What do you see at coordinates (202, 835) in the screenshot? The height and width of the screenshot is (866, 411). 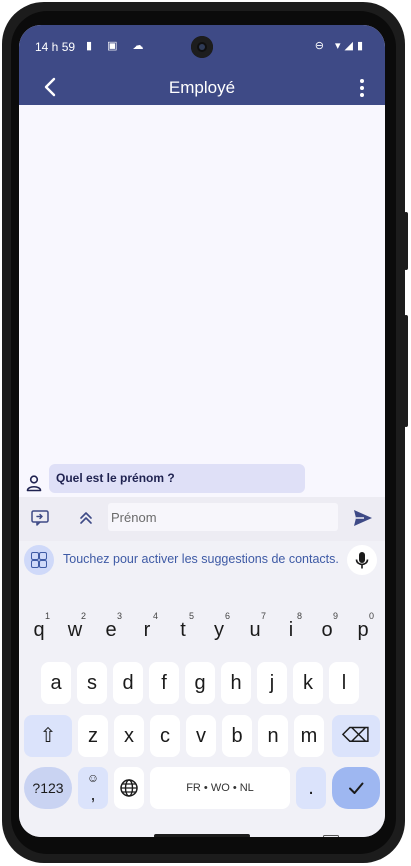 I see `gesture-nav-bar` at bounding box center [202, 835].